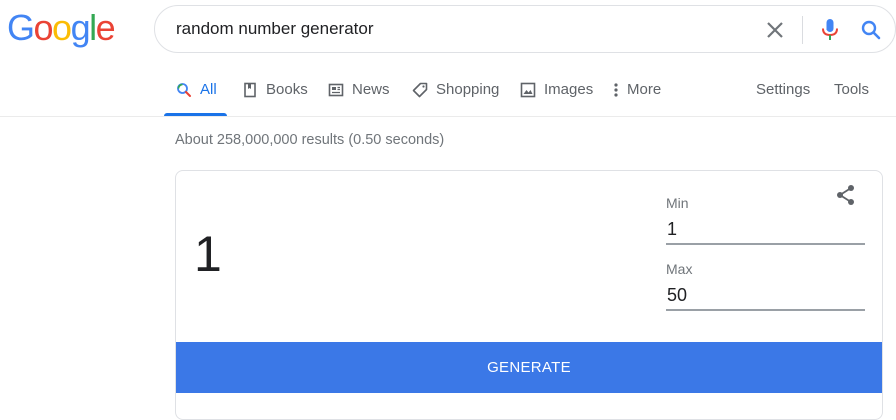 Image resolution: width=896 pixels, height=420 pixels. I want to click on tab-books: Books, so click(275, 98).